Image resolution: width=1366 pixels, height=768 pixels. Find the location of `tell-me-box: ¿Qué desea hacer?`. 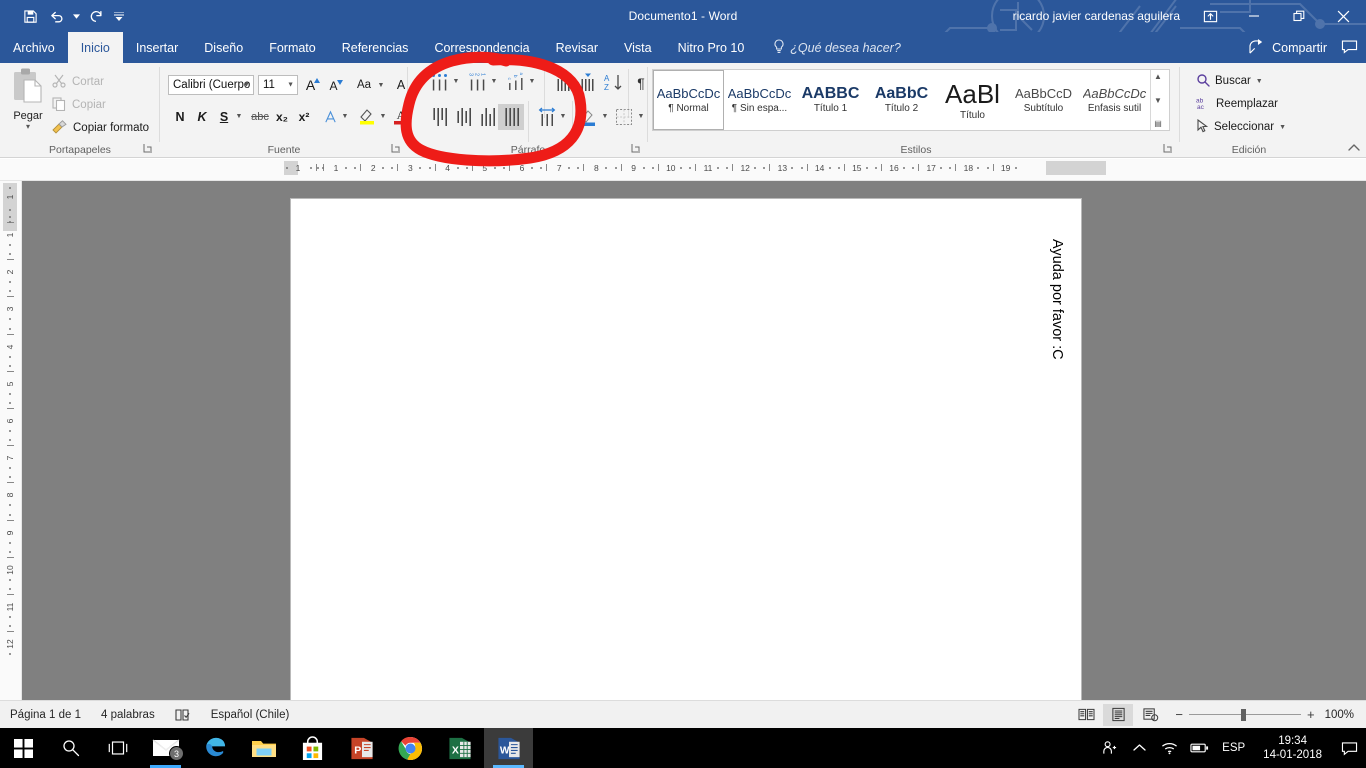

tell-me-box: ¿Qué desea hacer? is located at coordinates (829, 47).